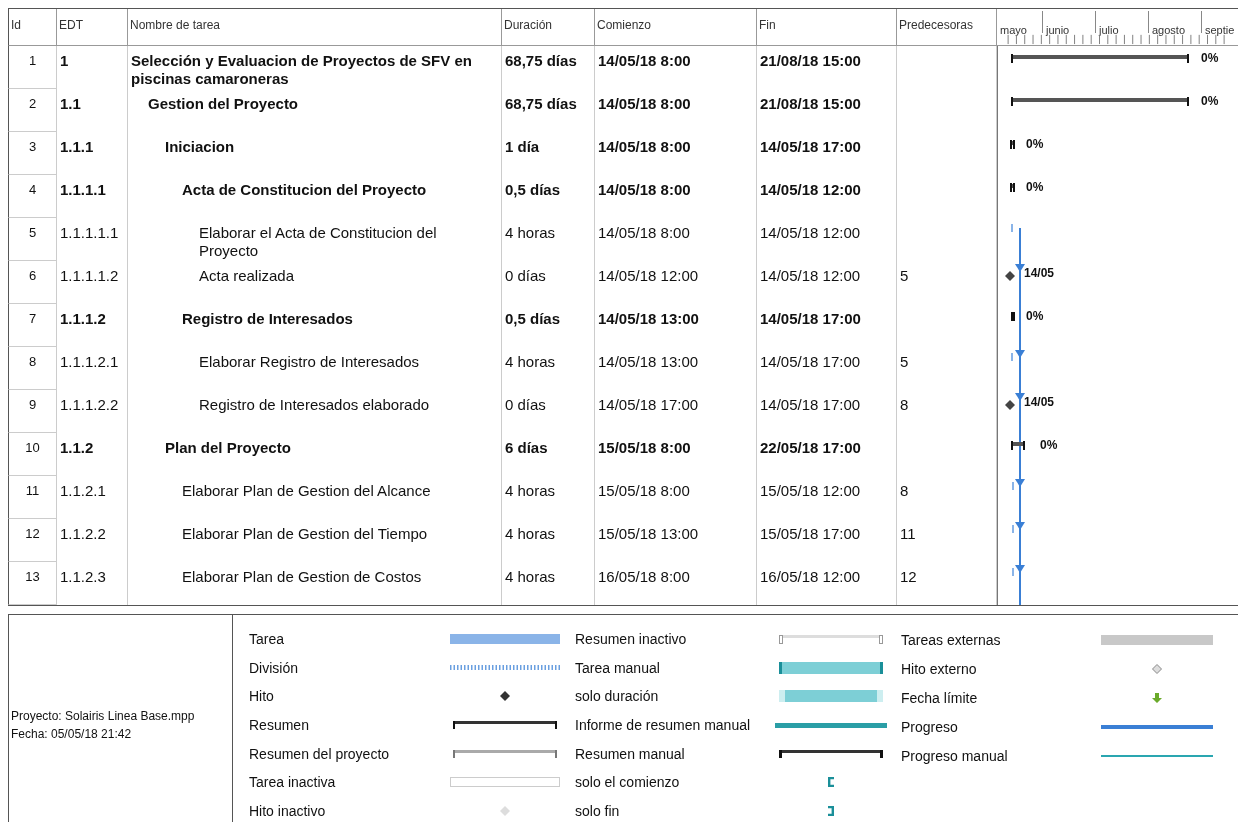 This screenshot has width=1238, height=822. I want to click on task-name: Elaborar el Acta de Constitucion del Proyecto, so click(318, 242).